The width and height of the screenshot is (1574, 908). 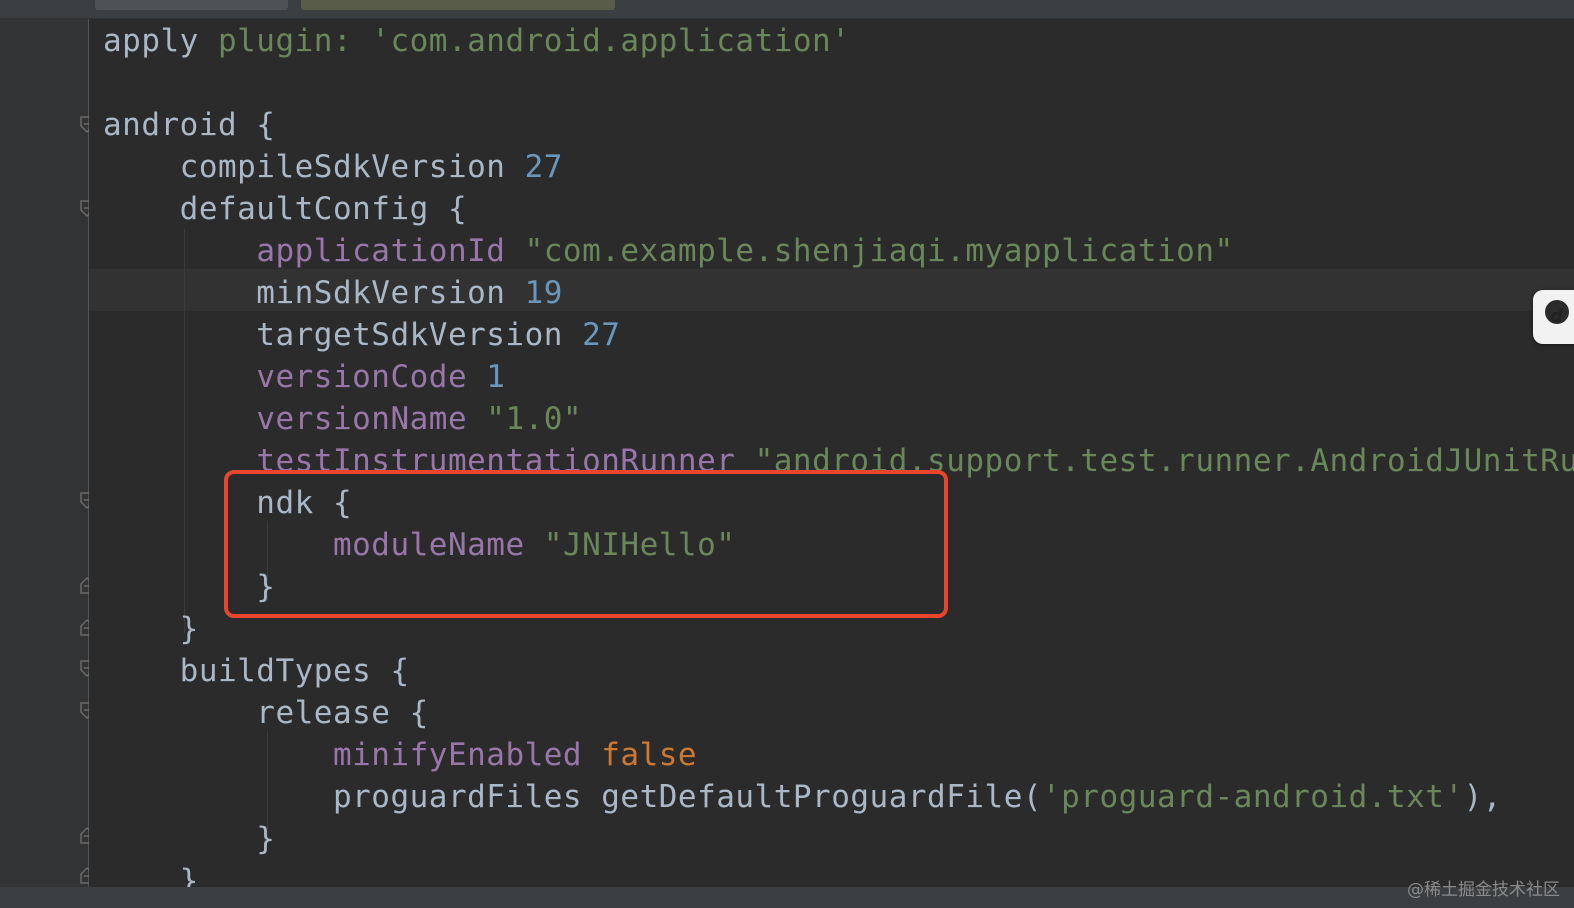 I want to click on annotation-highlight-box, so click(x=586, y=544).